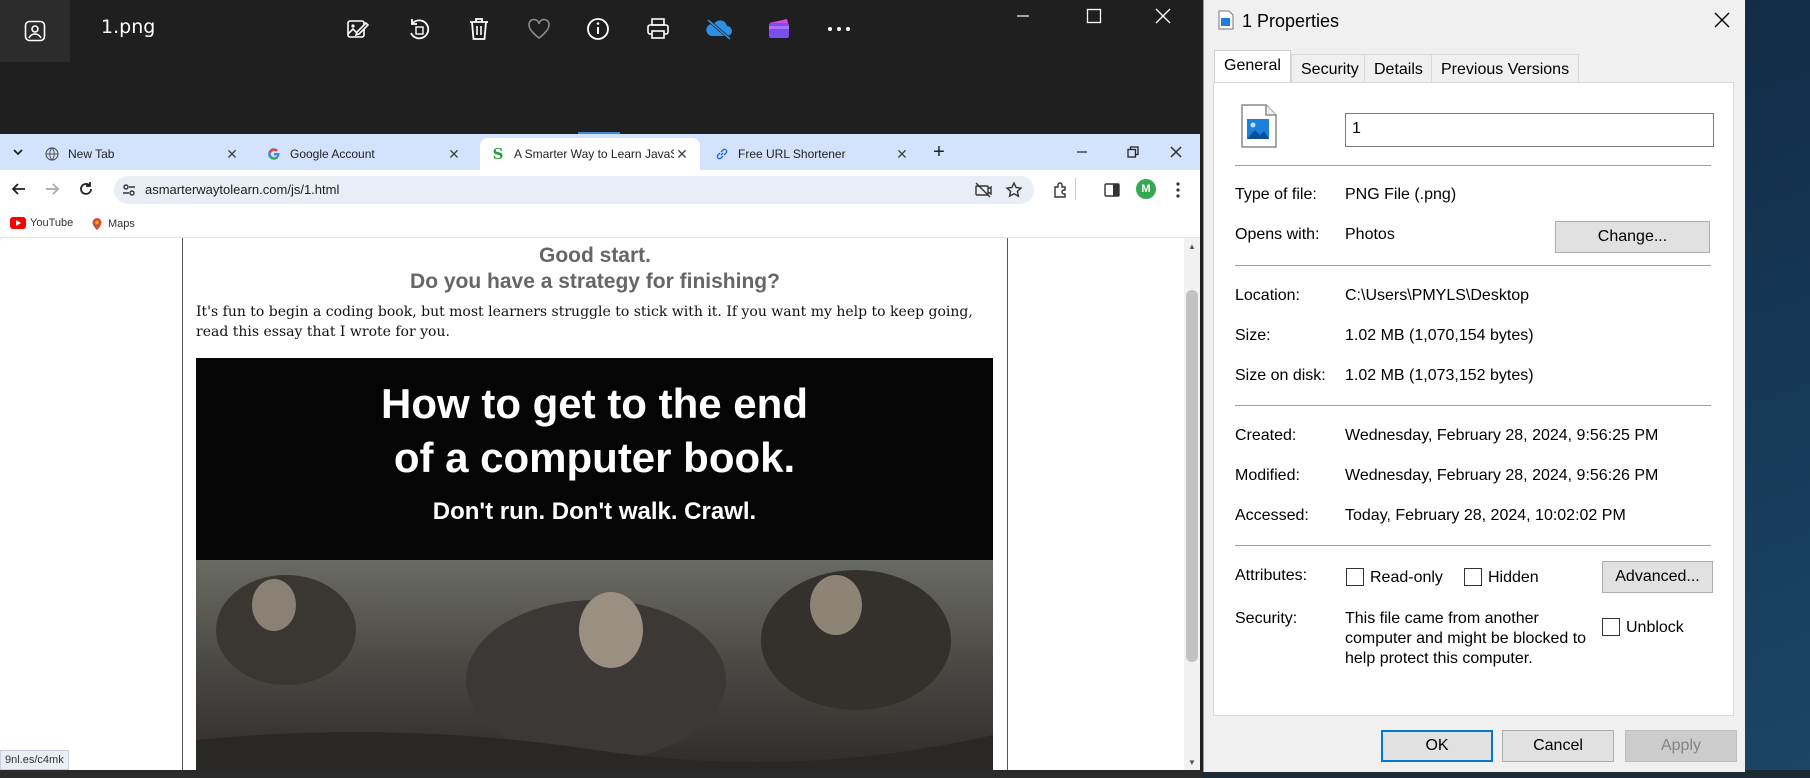  I want to click on png-file-icon, so click(1226, 20).